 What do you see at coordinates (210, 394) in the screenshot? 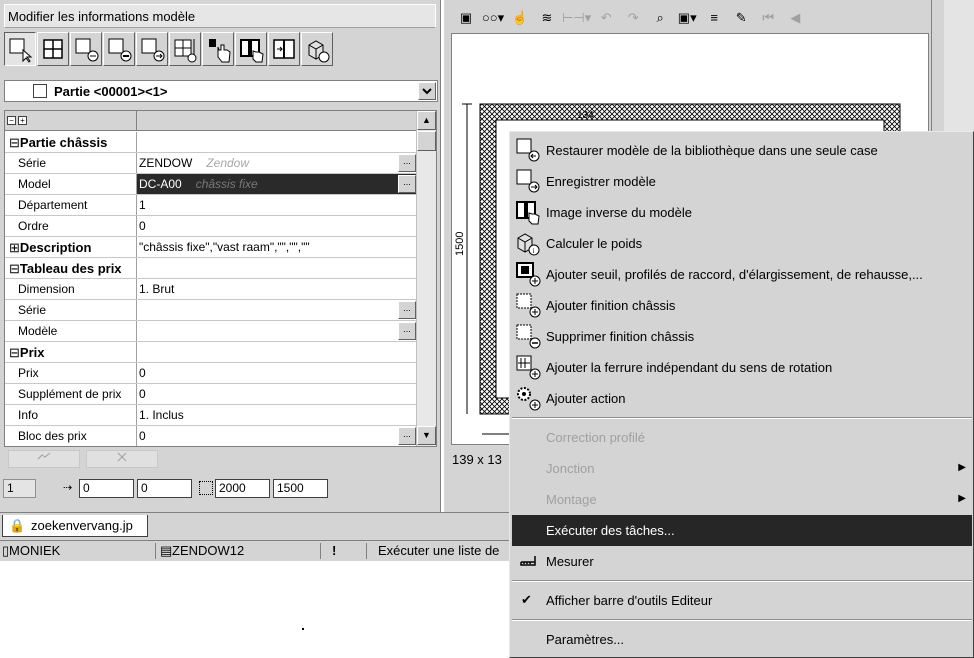
I see `prop-row-supplement: Supplément de prix 0` at bounding box center [210, 394].